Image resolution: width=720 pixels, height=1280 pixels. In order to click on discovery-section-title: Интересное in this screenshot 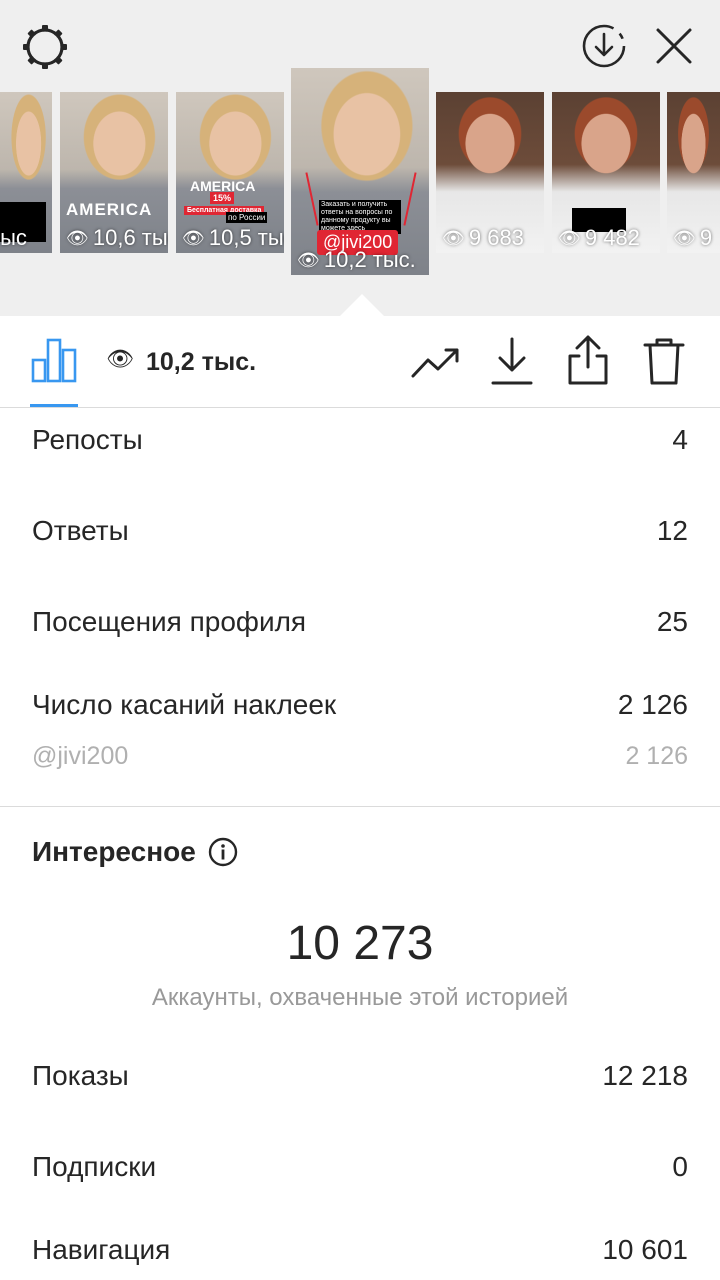, I will do `click(135, 852)`.